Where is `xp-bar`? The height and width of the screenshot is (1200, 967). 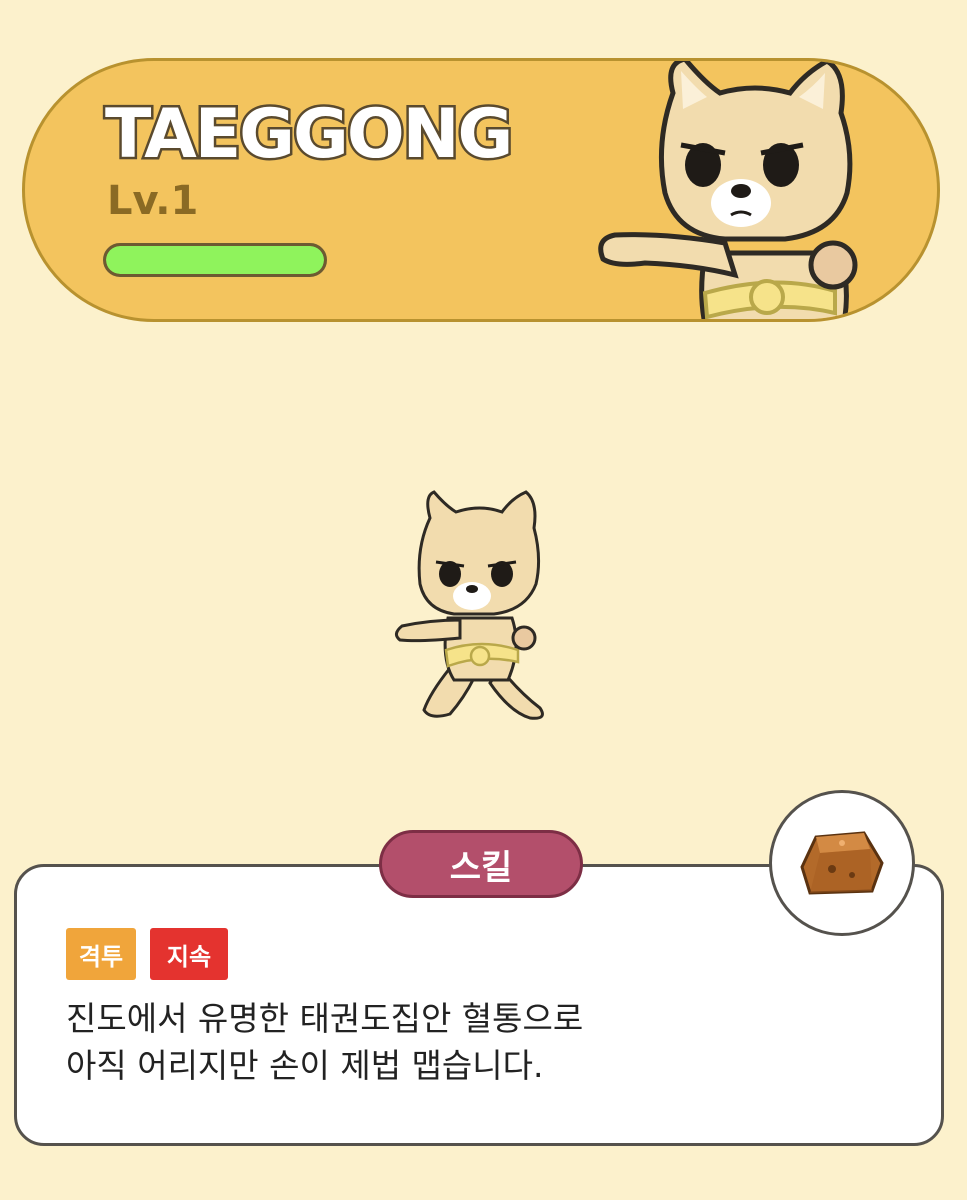 xp-bar is located at coordinates (215, 260).